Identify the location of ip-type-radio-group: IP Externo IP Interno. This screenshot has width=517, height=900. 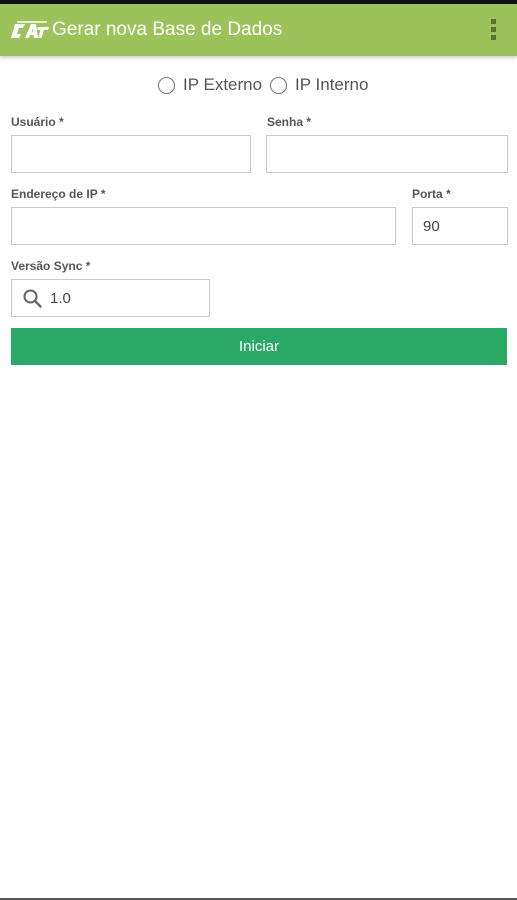
(258, 85).